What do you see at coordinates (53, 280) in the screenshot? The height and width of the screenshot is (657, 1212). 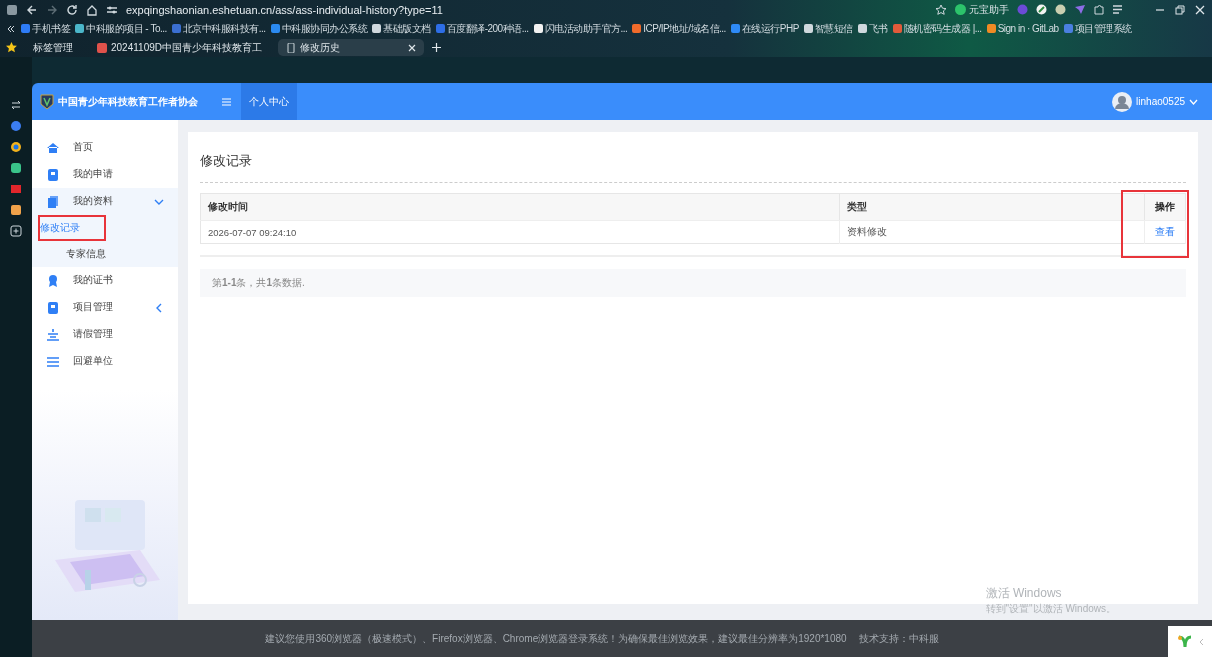 I see `certificate-icon` at bounding box center [53, 280].